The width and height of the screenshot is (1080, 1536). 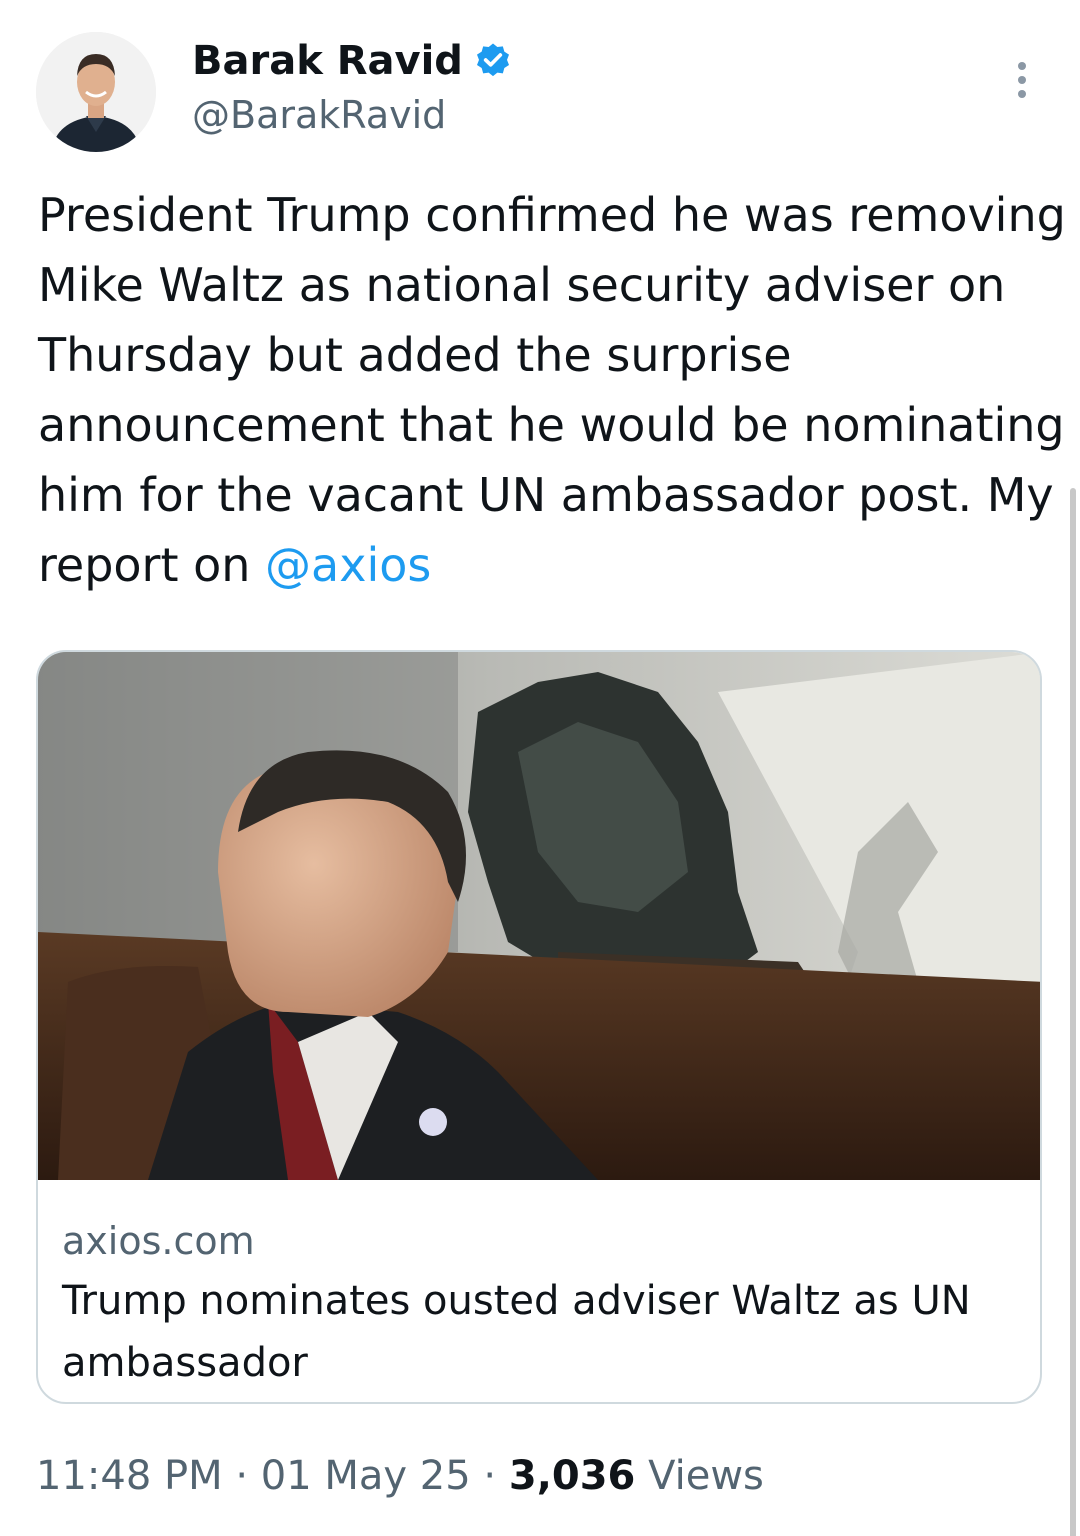 I want to click on views-count: 3,036, so click(x=572, y=1476).